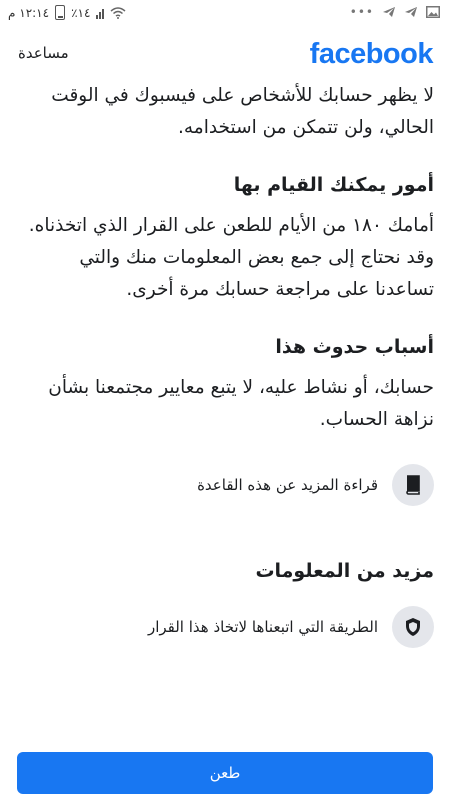 Image resolution: width=450 pixels, height=800 pixels. Describe the element at coordinates (433, 12) in the screenshot. I see `gallery-icon` at that location.